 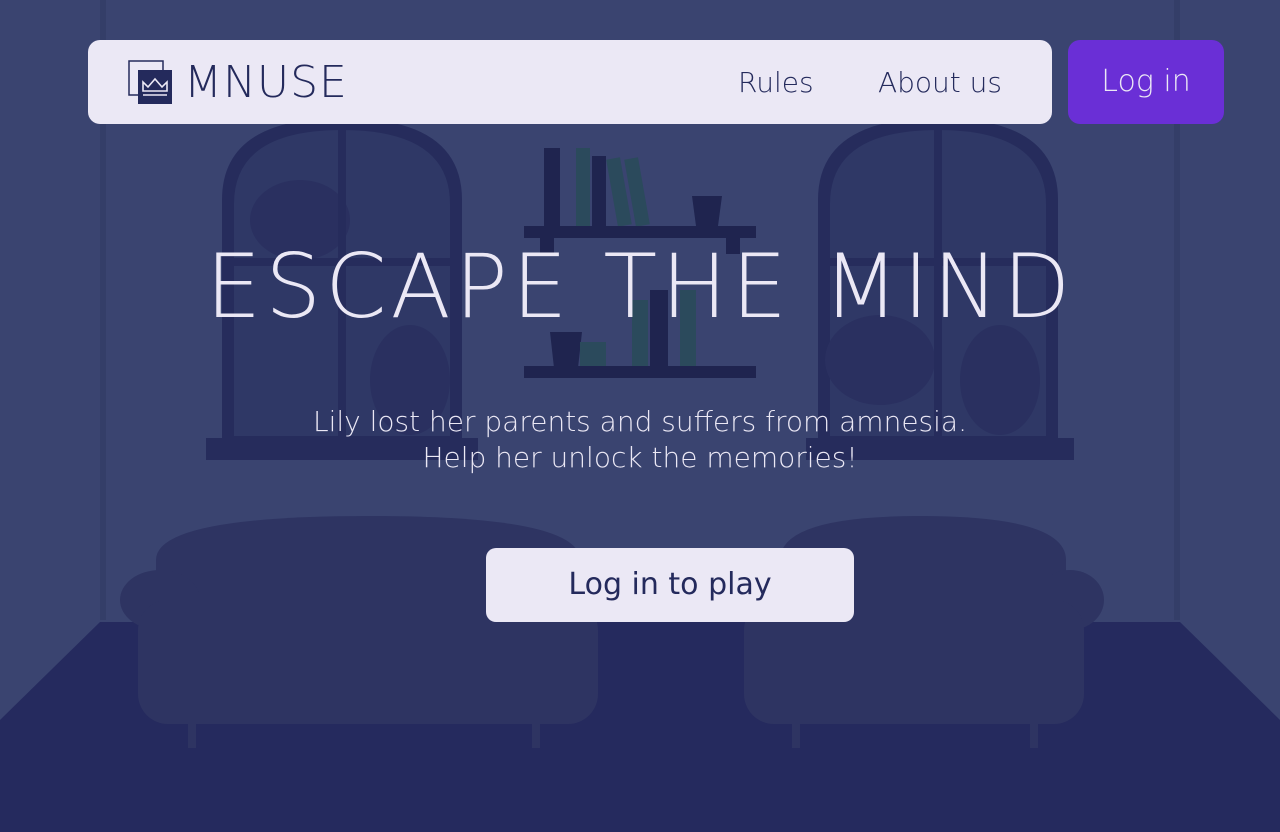 I want to click on brand-name: MNUSE, so click(x=266, y=82).